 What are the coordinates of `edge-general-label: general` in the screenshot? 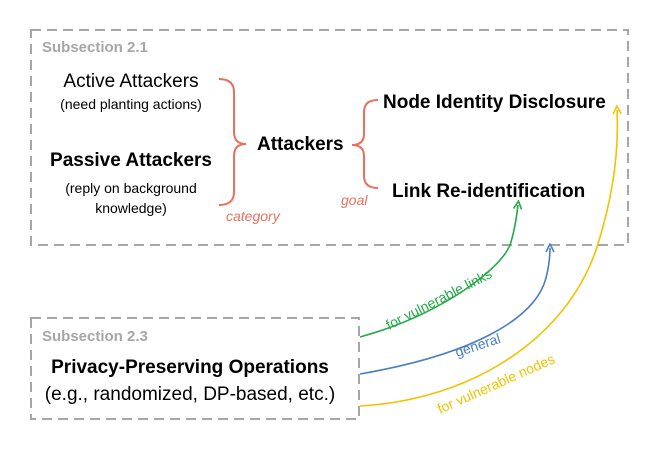 It's located at (477, 345).